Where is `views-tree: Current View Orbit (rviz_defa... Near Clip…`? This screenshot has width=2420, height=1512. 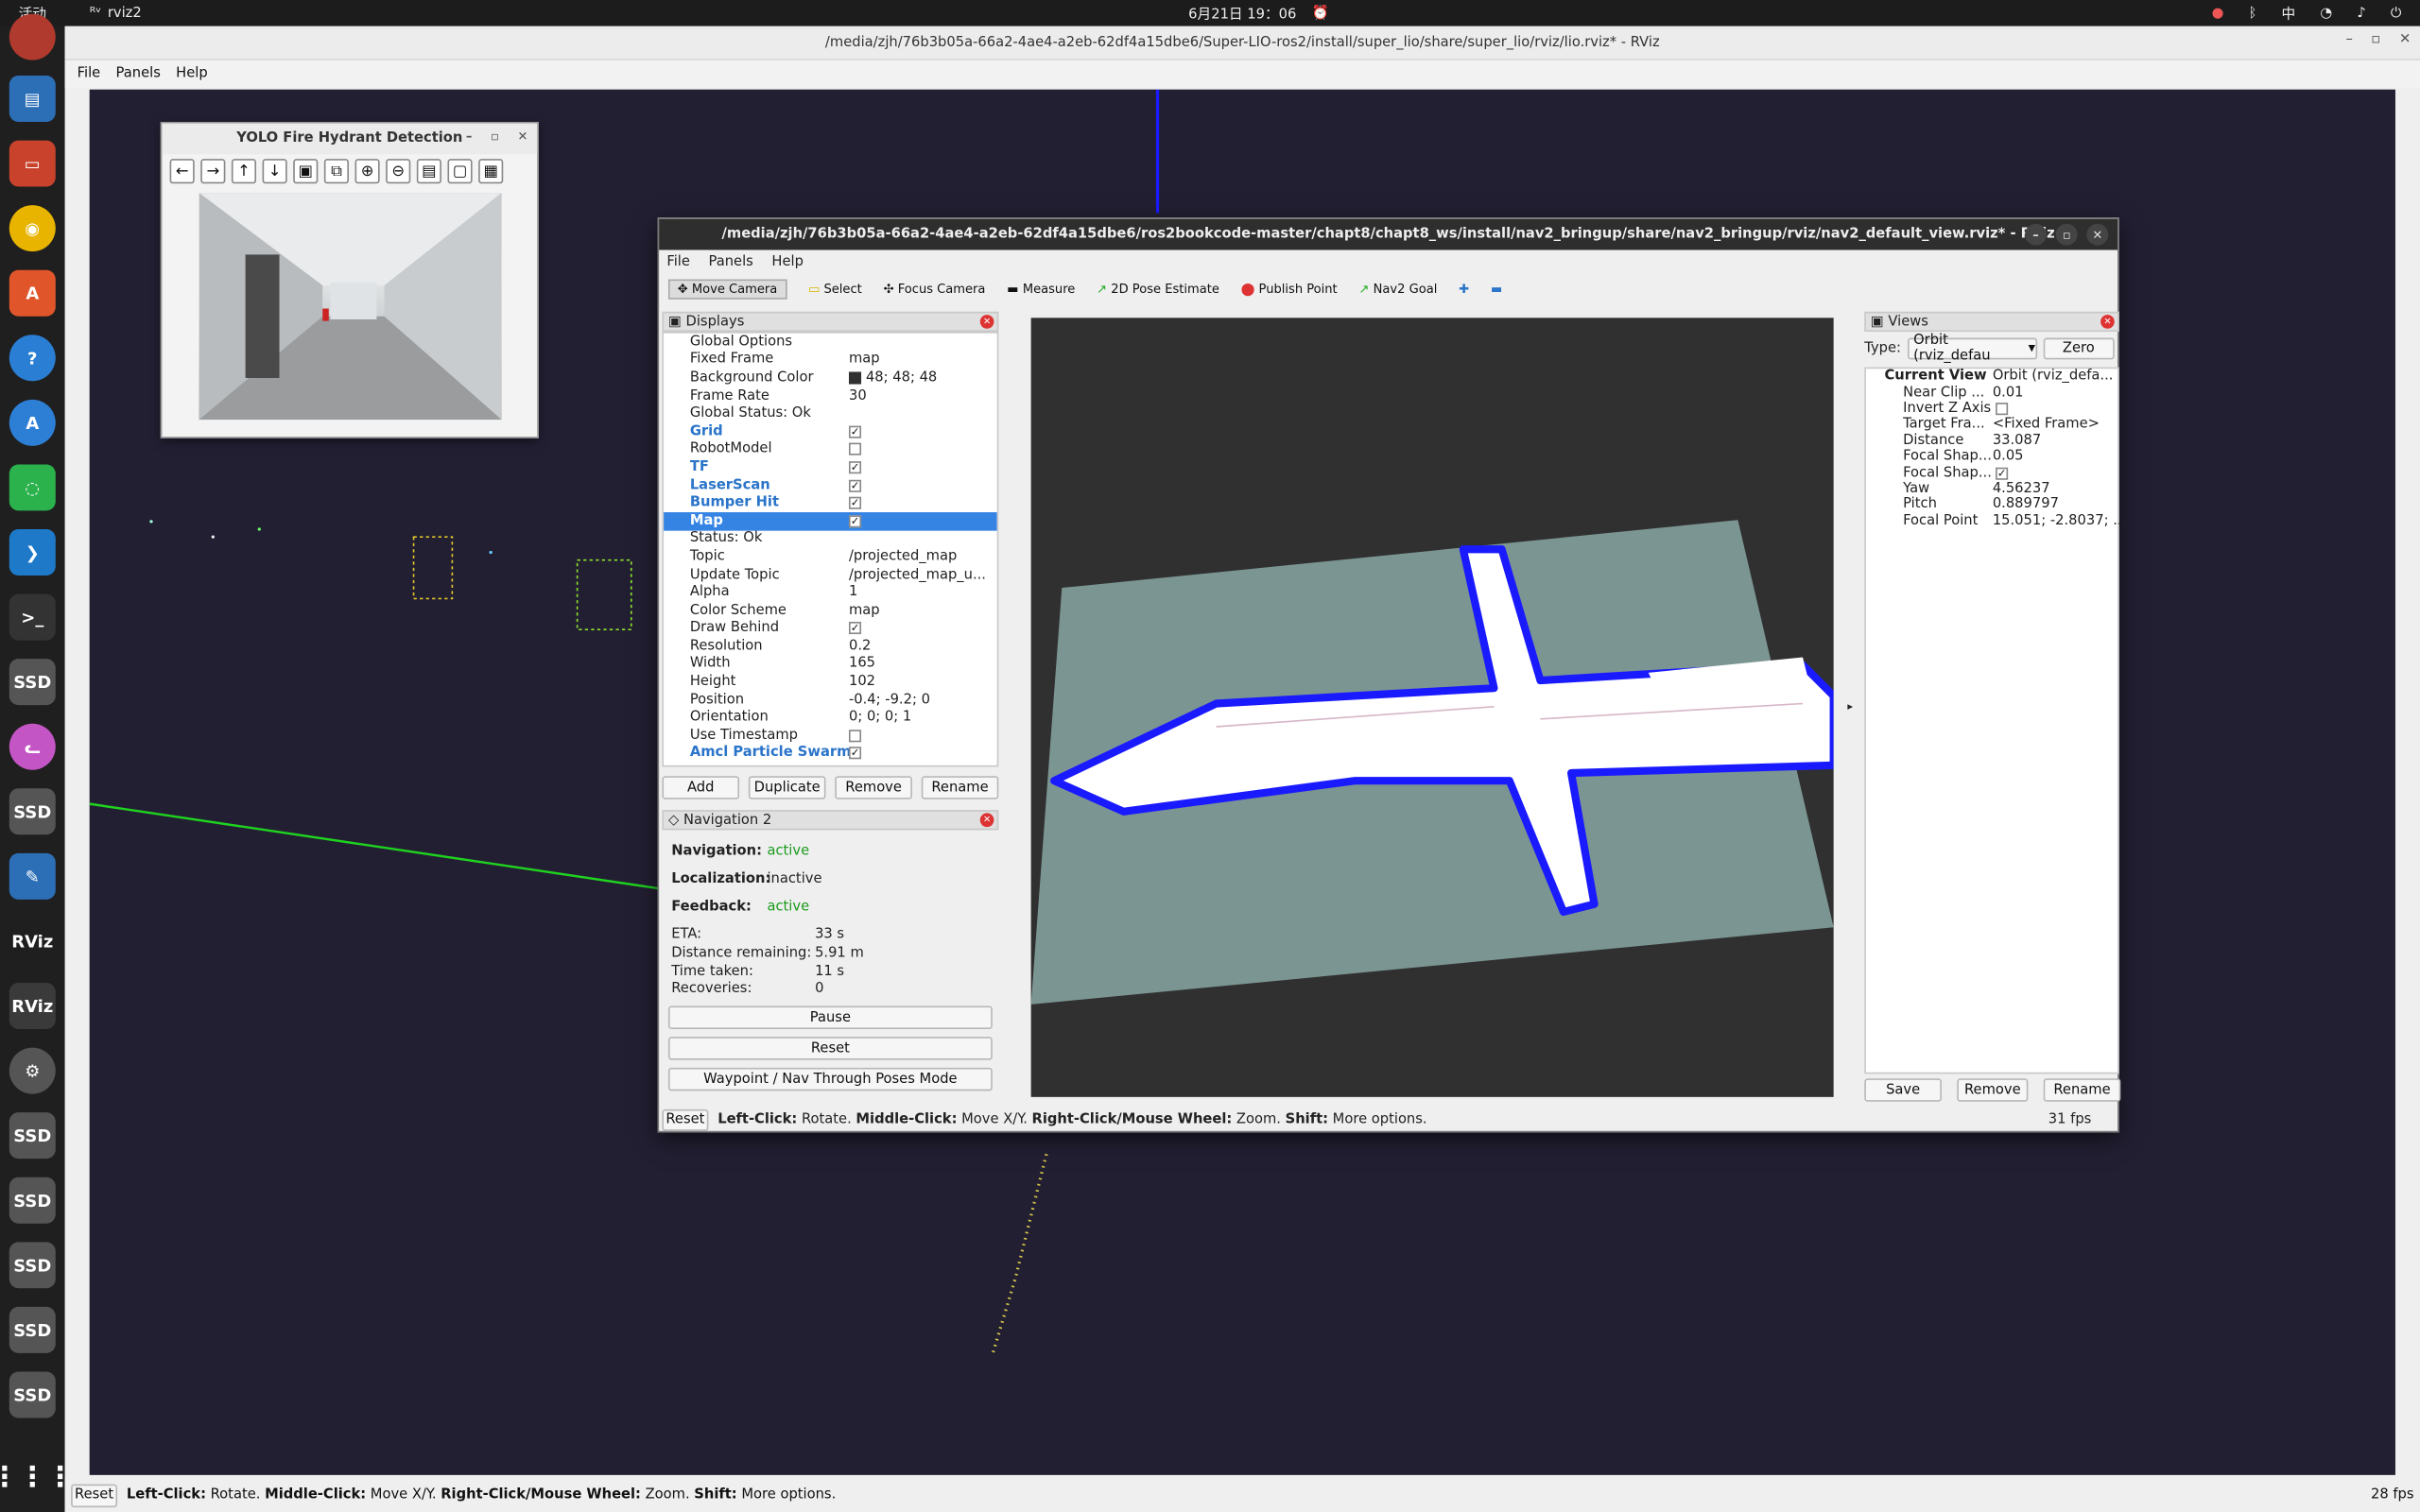
views-tree: Current View Orbit (rviz_defa... Near Clip… is located at coordinates (1995, 720).